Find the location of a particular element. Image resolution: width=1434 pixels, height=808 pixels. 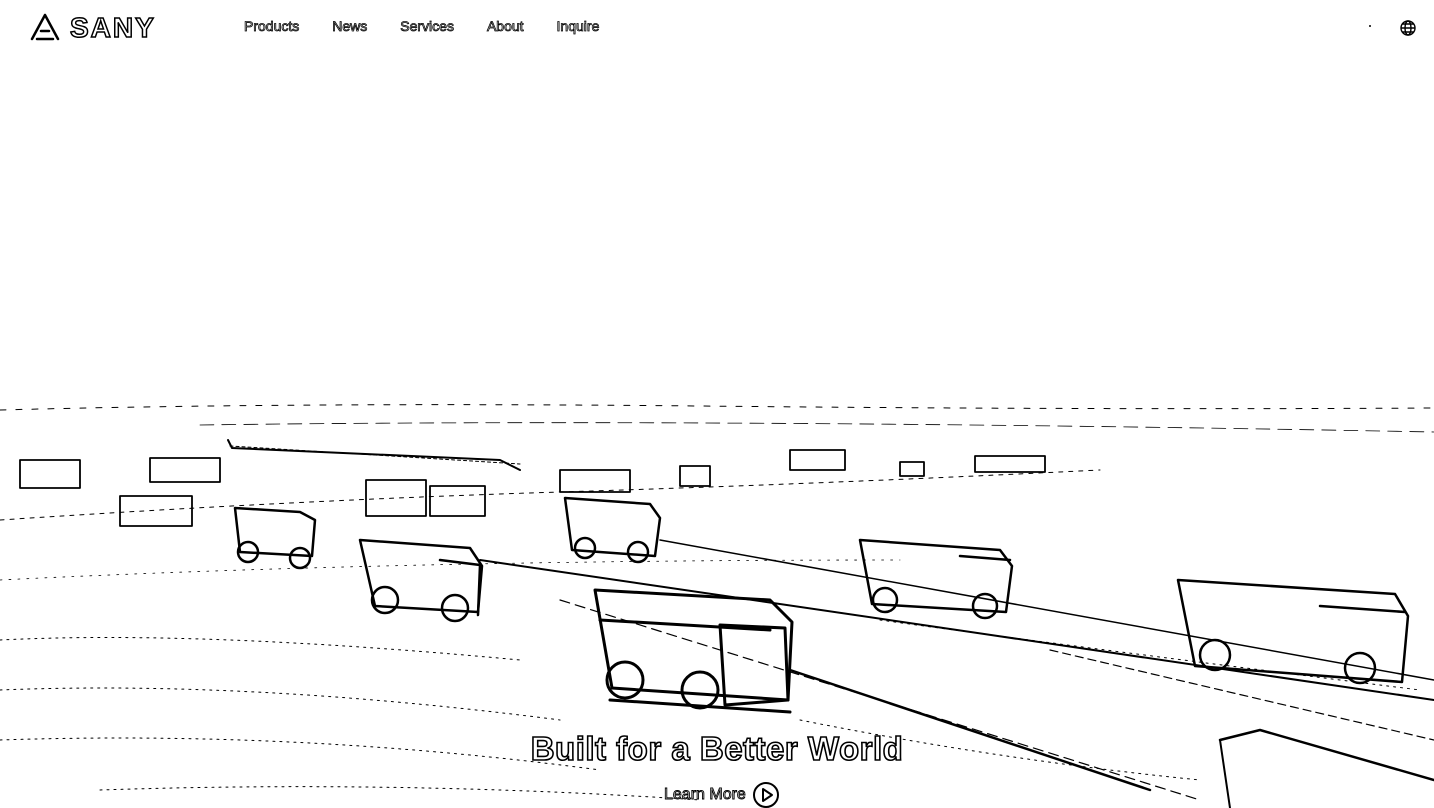

nav-item-inquire: Inquire is located at coordinates (578, 26).